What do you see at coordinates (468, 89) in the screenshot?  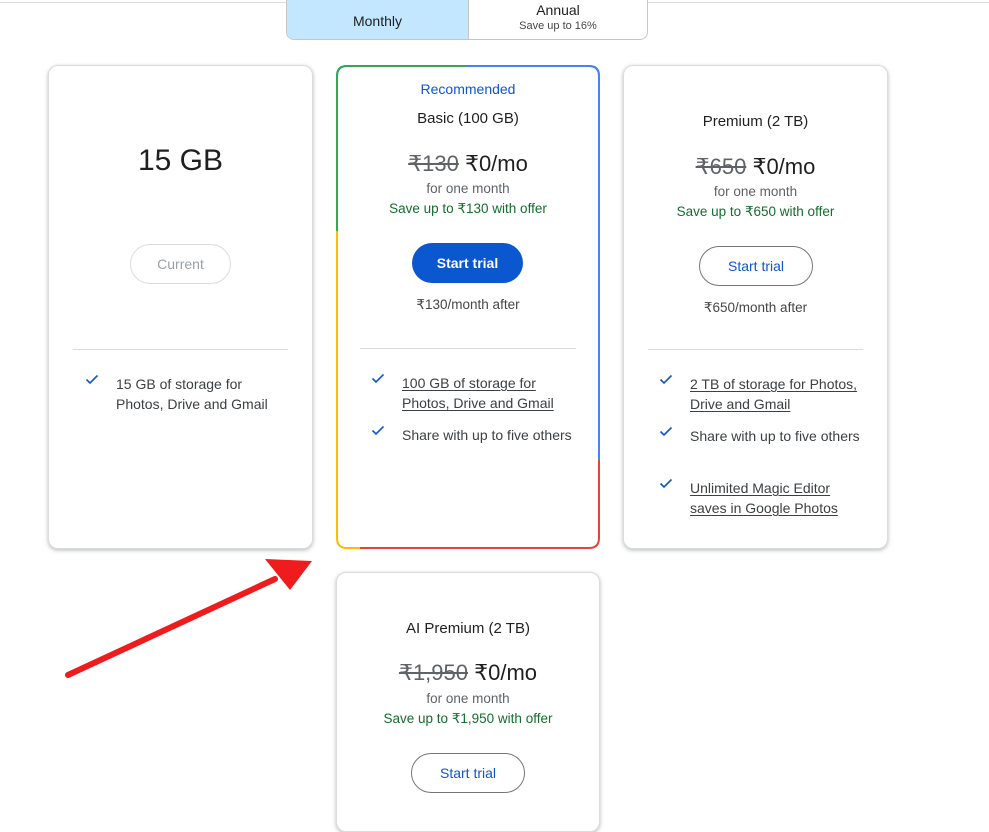 I see `recommended-label: Recommended` at bounding box center [468, 89].